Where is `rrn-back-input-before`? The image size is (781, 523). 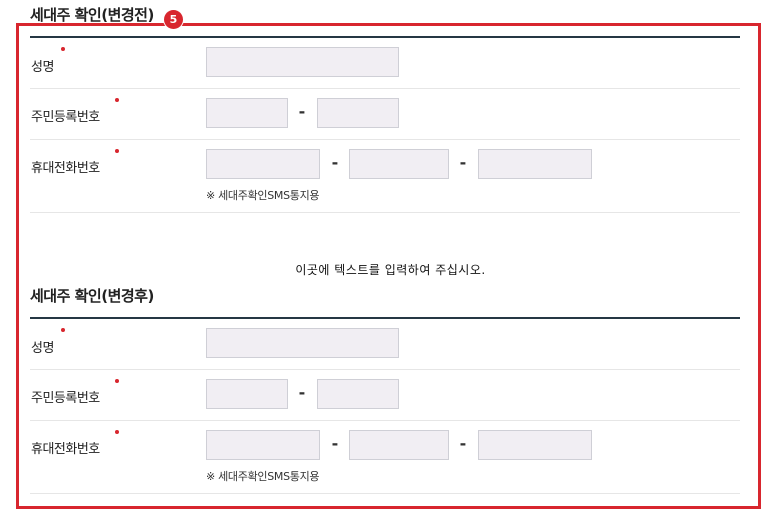 rrn-back-input-before is located at coordinates (358, 113).